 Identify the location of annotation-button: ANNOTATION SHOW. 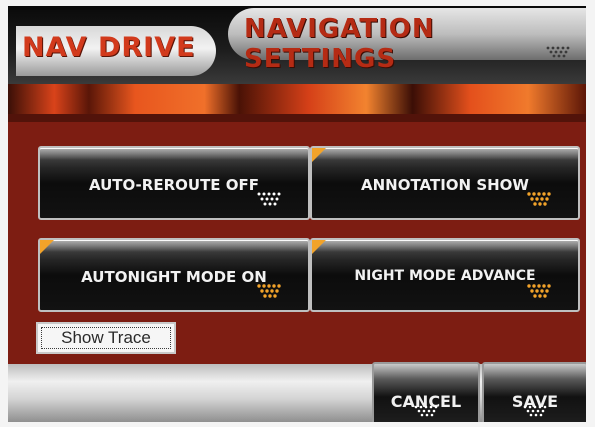
(445, 183).